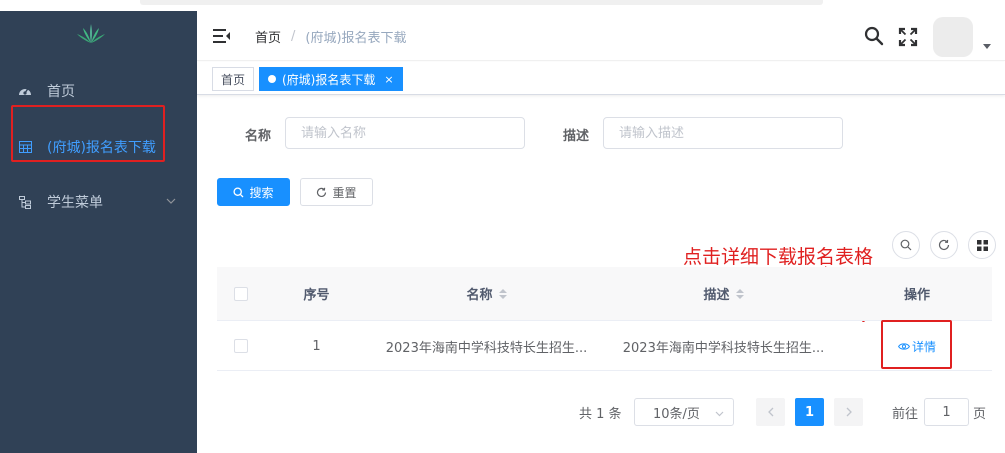 This screenshot has height=453, width=1005. Describe the element at coordinates (601, 36) in the screenshot. I see `navbar: 首页 / (府城)报名表下载` at that location.